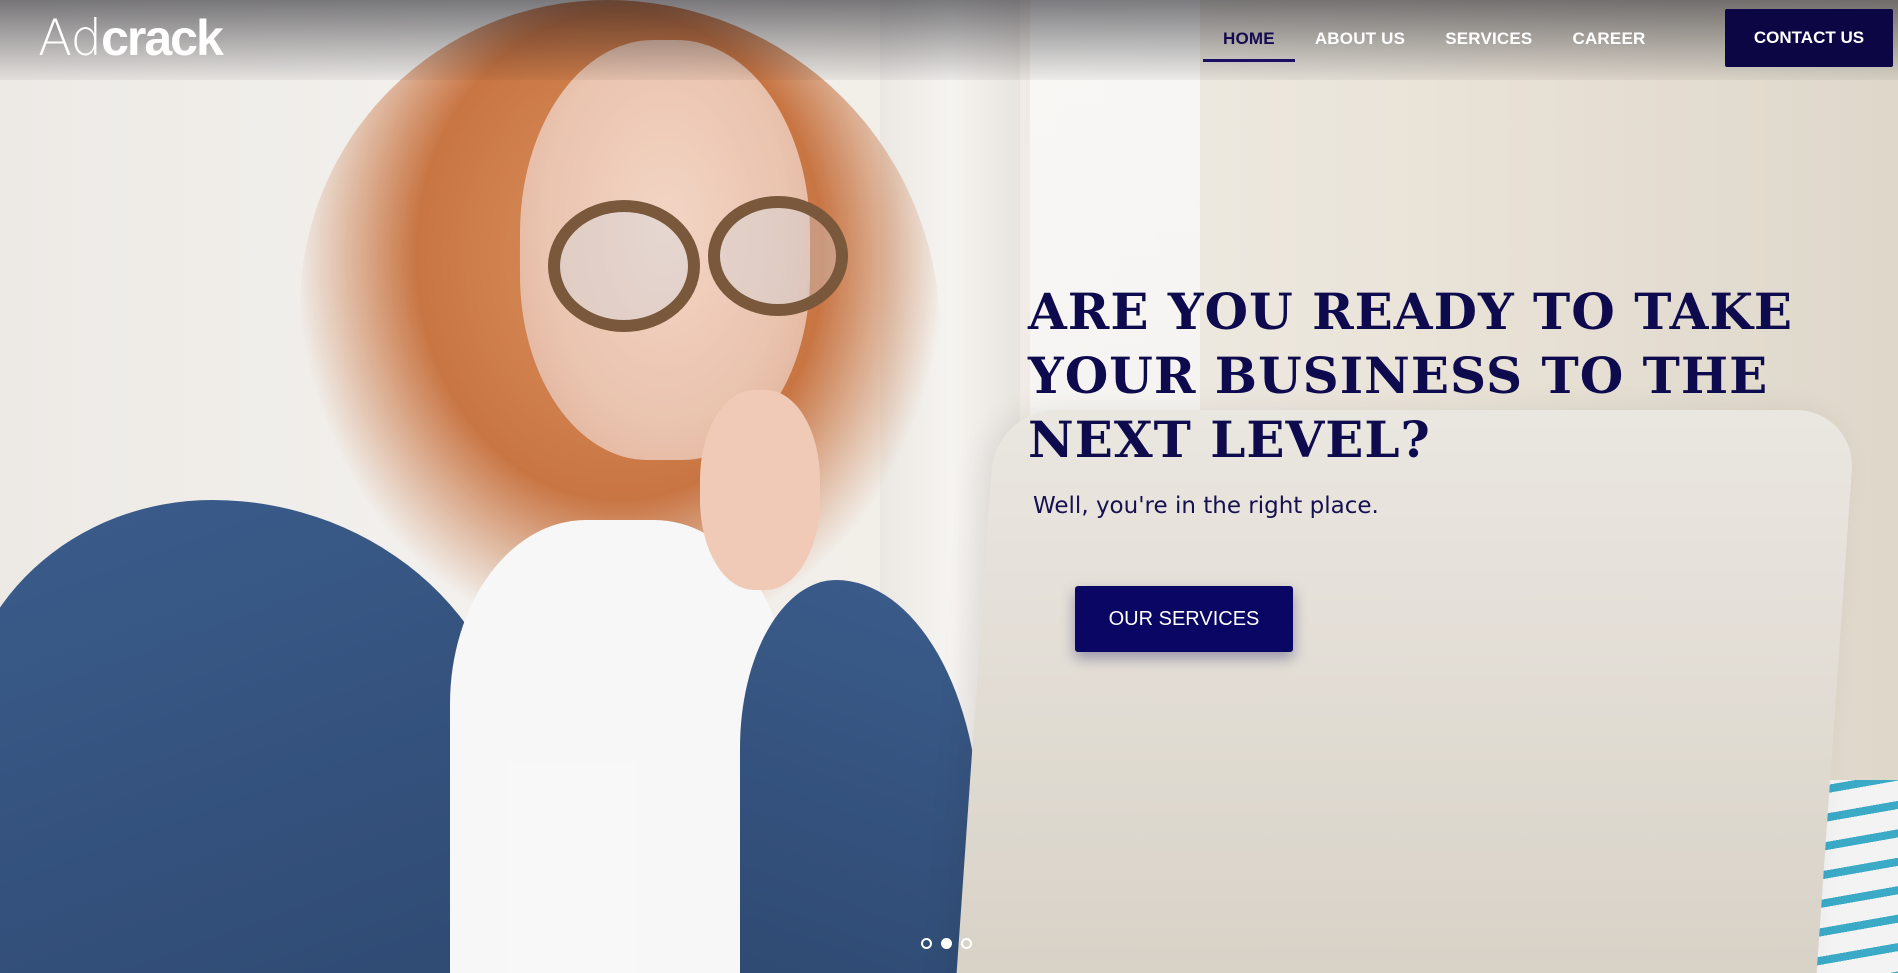 This screenshot has height=973, width=1898. Describe the element at coordinates (1184, 619) in the screenshot. I see `our-services-button: OUR SERVICES` at that location.